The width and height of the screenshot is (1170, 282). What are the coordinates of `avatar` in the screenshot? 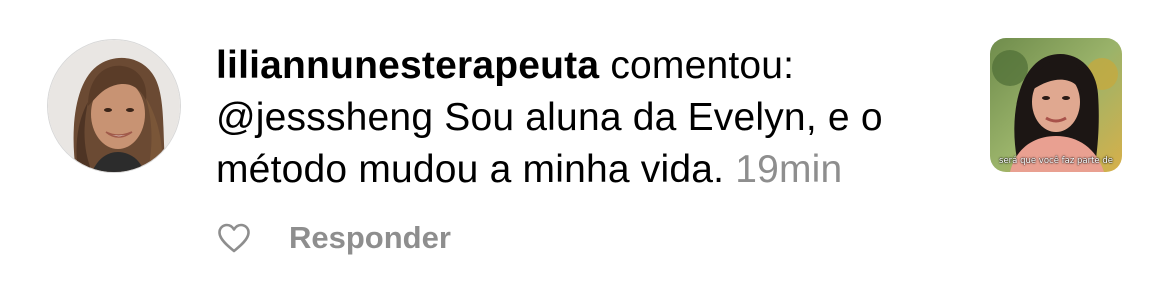 It's located at (114, 106).